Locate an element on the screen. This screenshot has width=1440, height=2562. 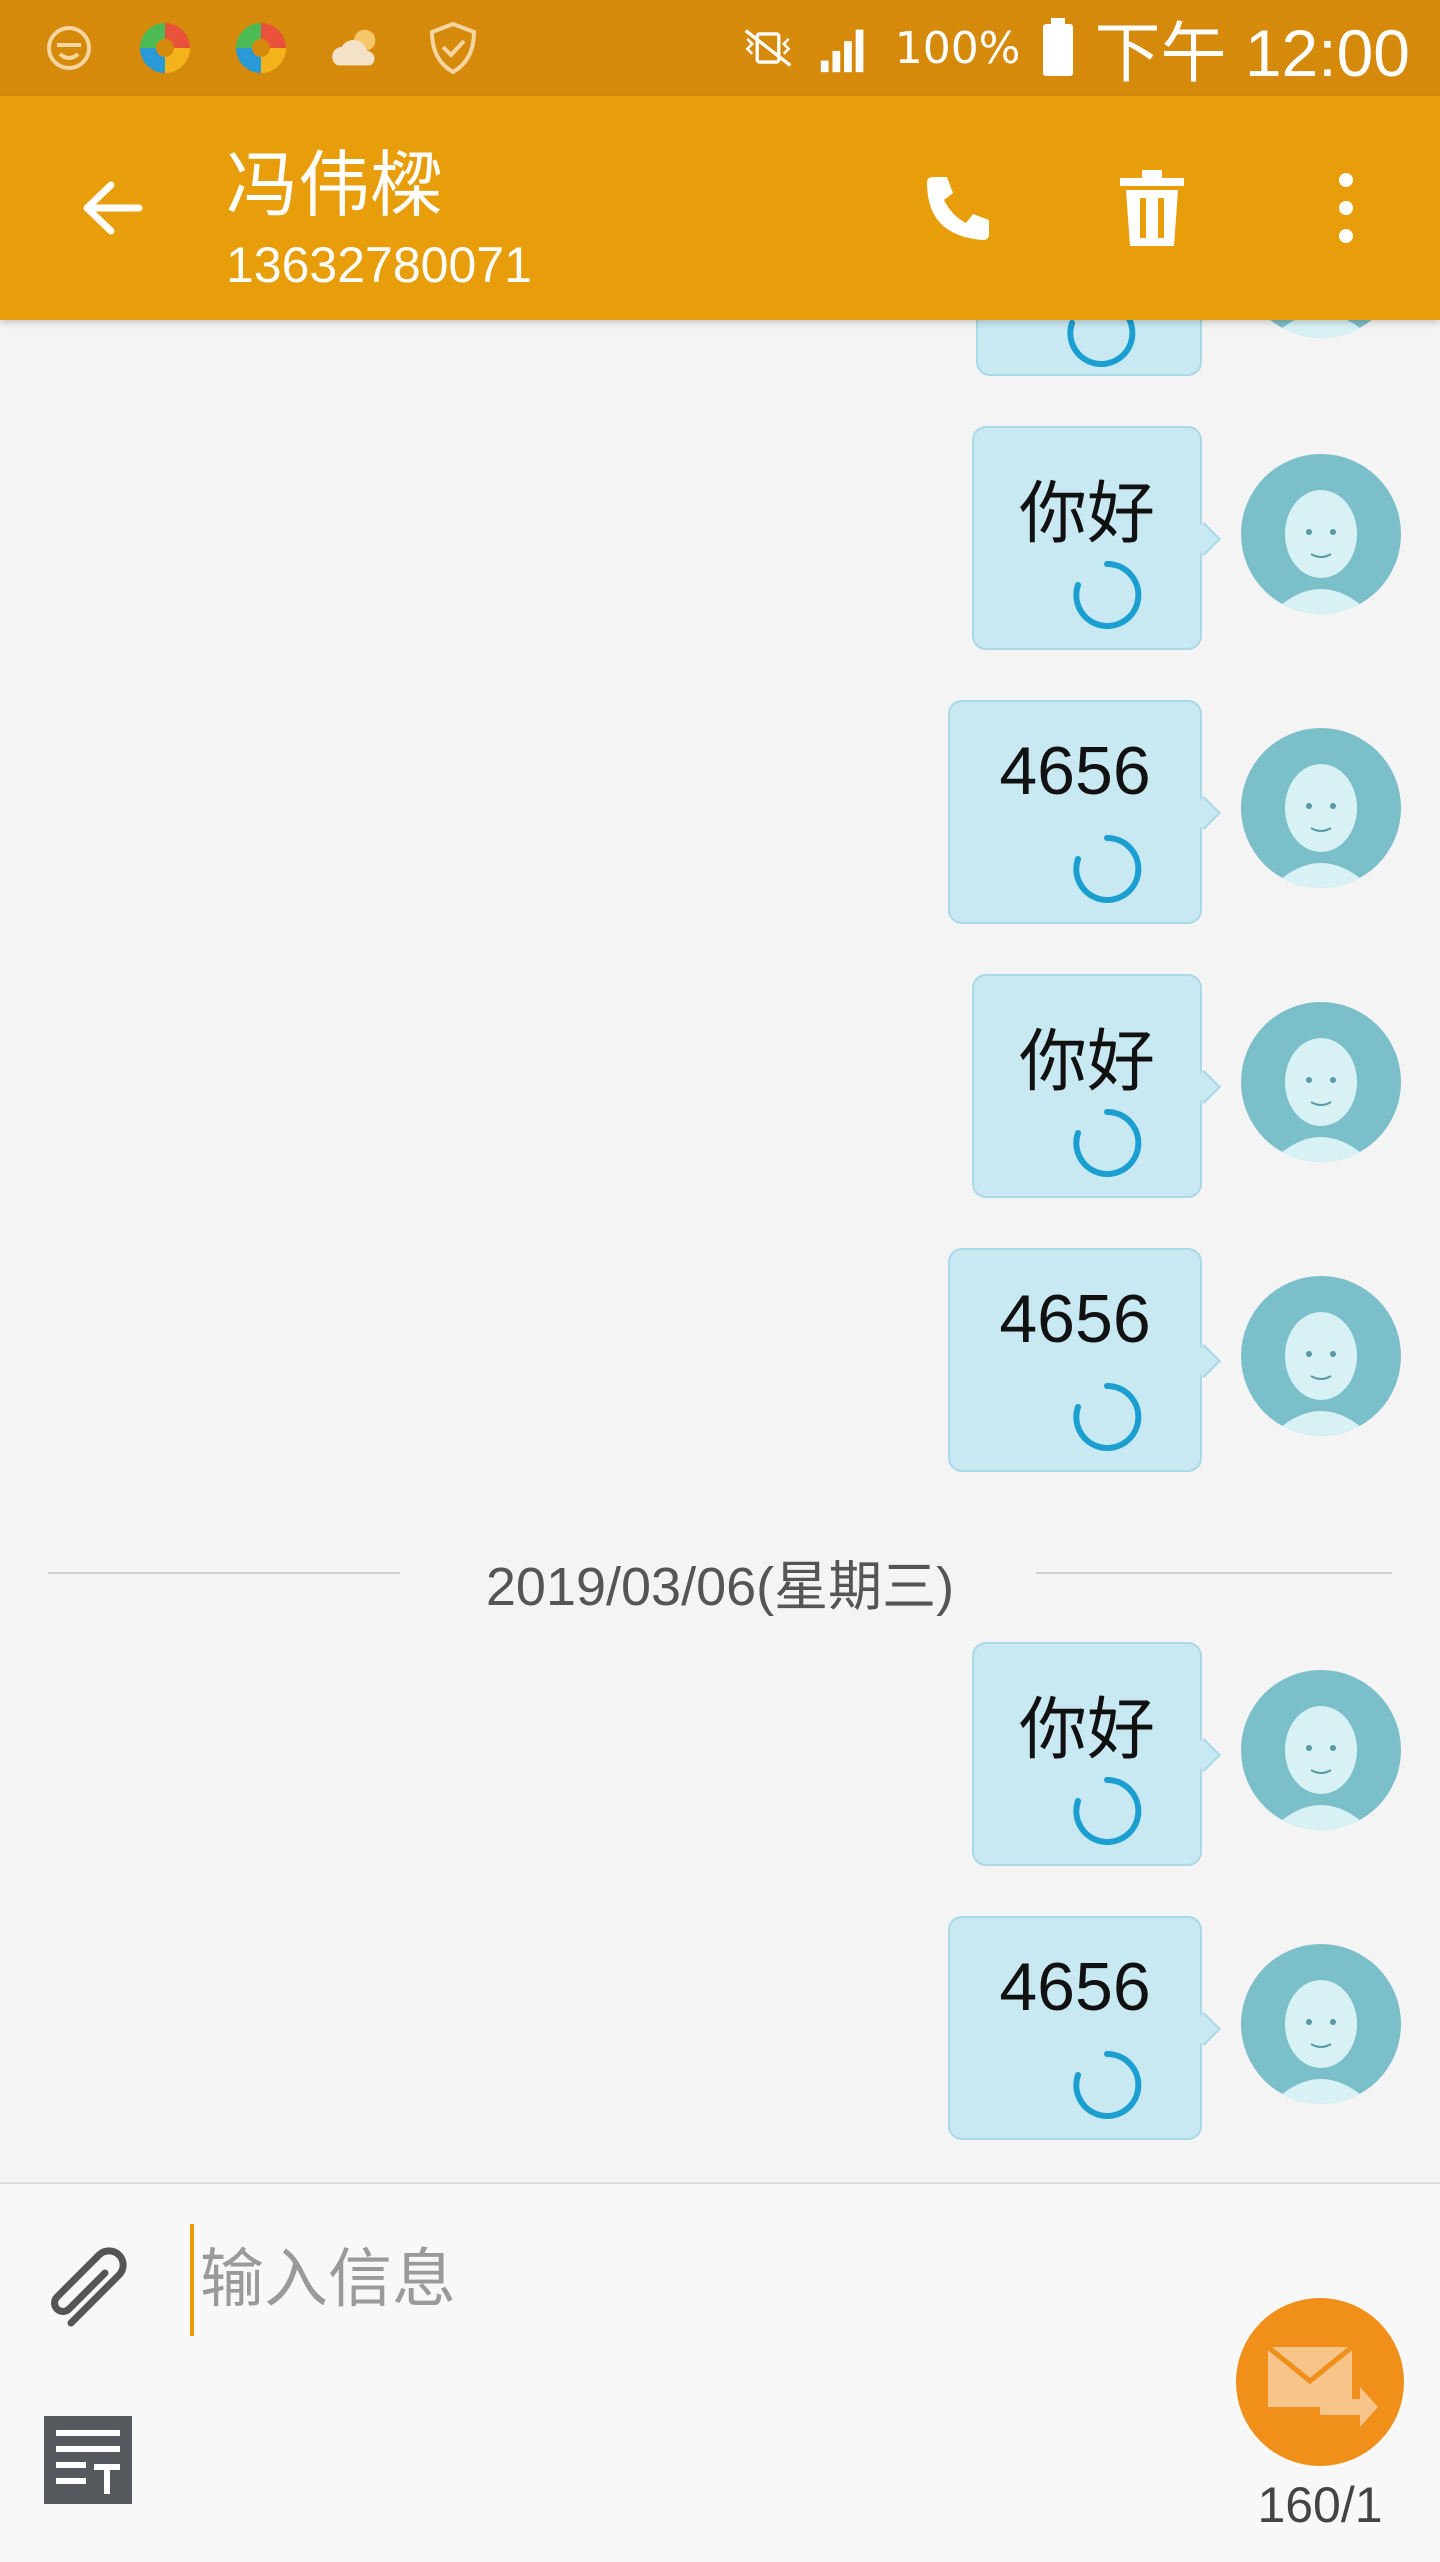
paperclip-icon is located at coordinates (89, 2287).